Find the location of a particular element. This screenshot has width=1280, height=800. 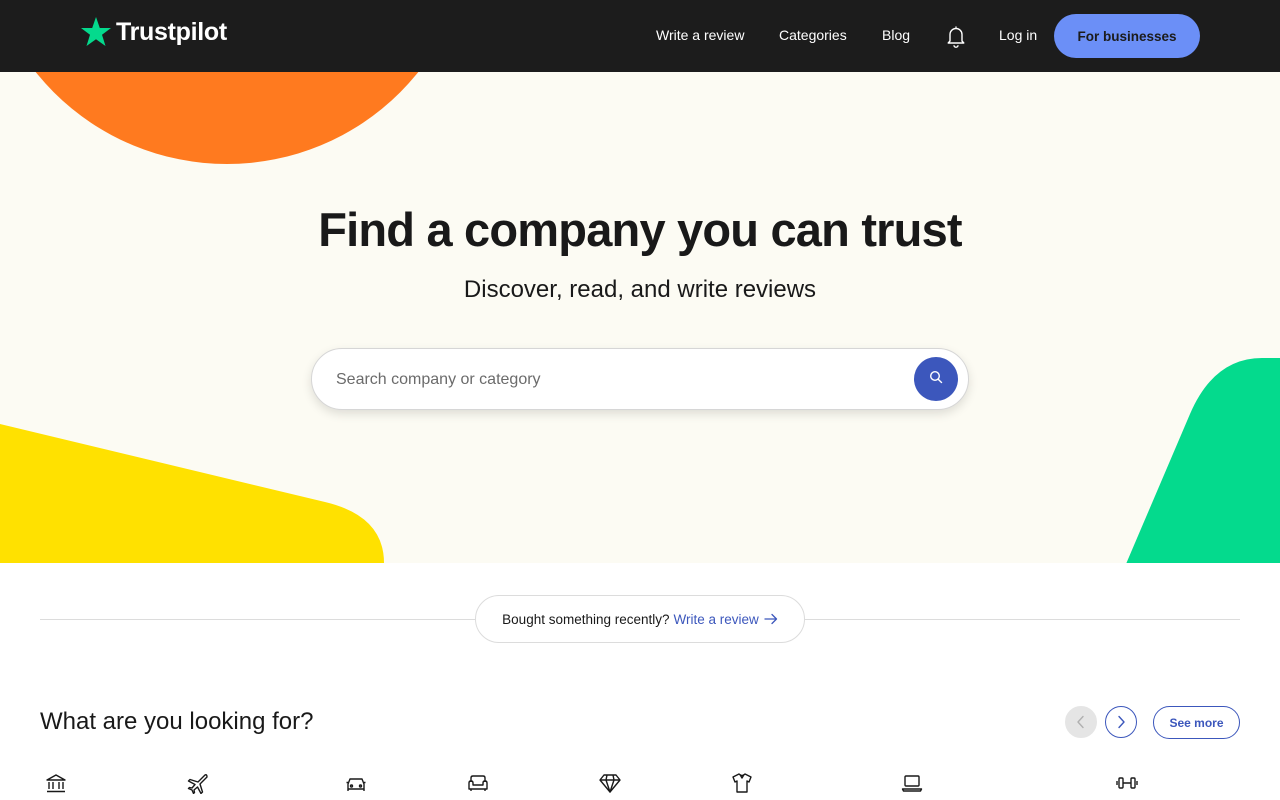

logo-text: Trustpilot is located at coordinates (171, 31).